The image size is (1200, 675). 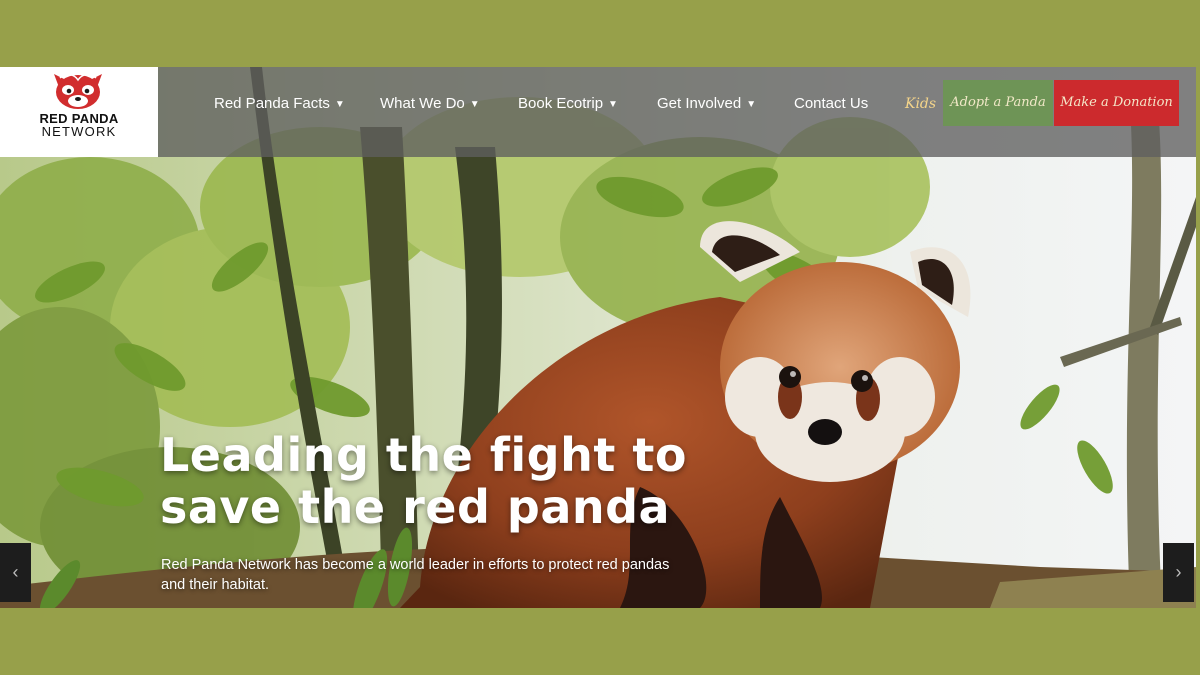 I want to click on nav-label: Red Panda Facts, so click(x=272, y=103).